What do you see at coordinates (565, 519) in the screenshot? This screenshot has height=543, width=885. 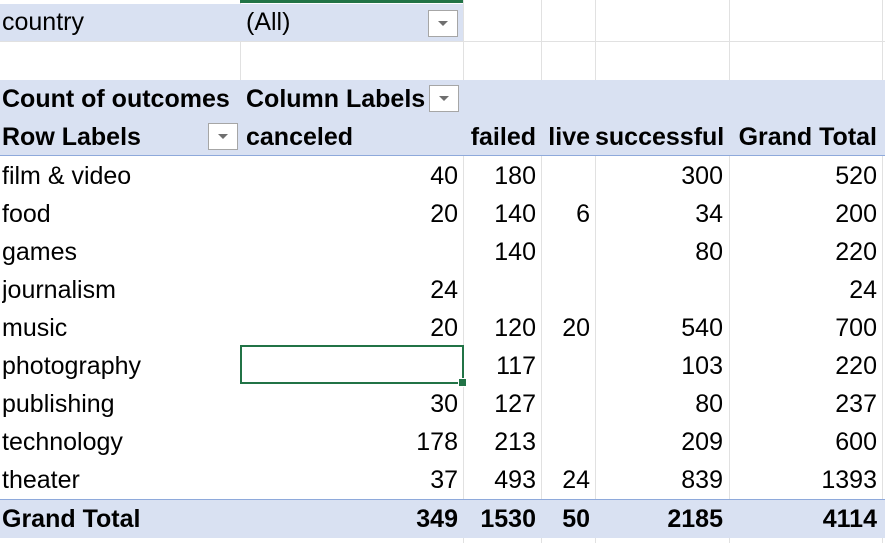 I see `grand-total-live: 50` at bounding box center [565, 519].